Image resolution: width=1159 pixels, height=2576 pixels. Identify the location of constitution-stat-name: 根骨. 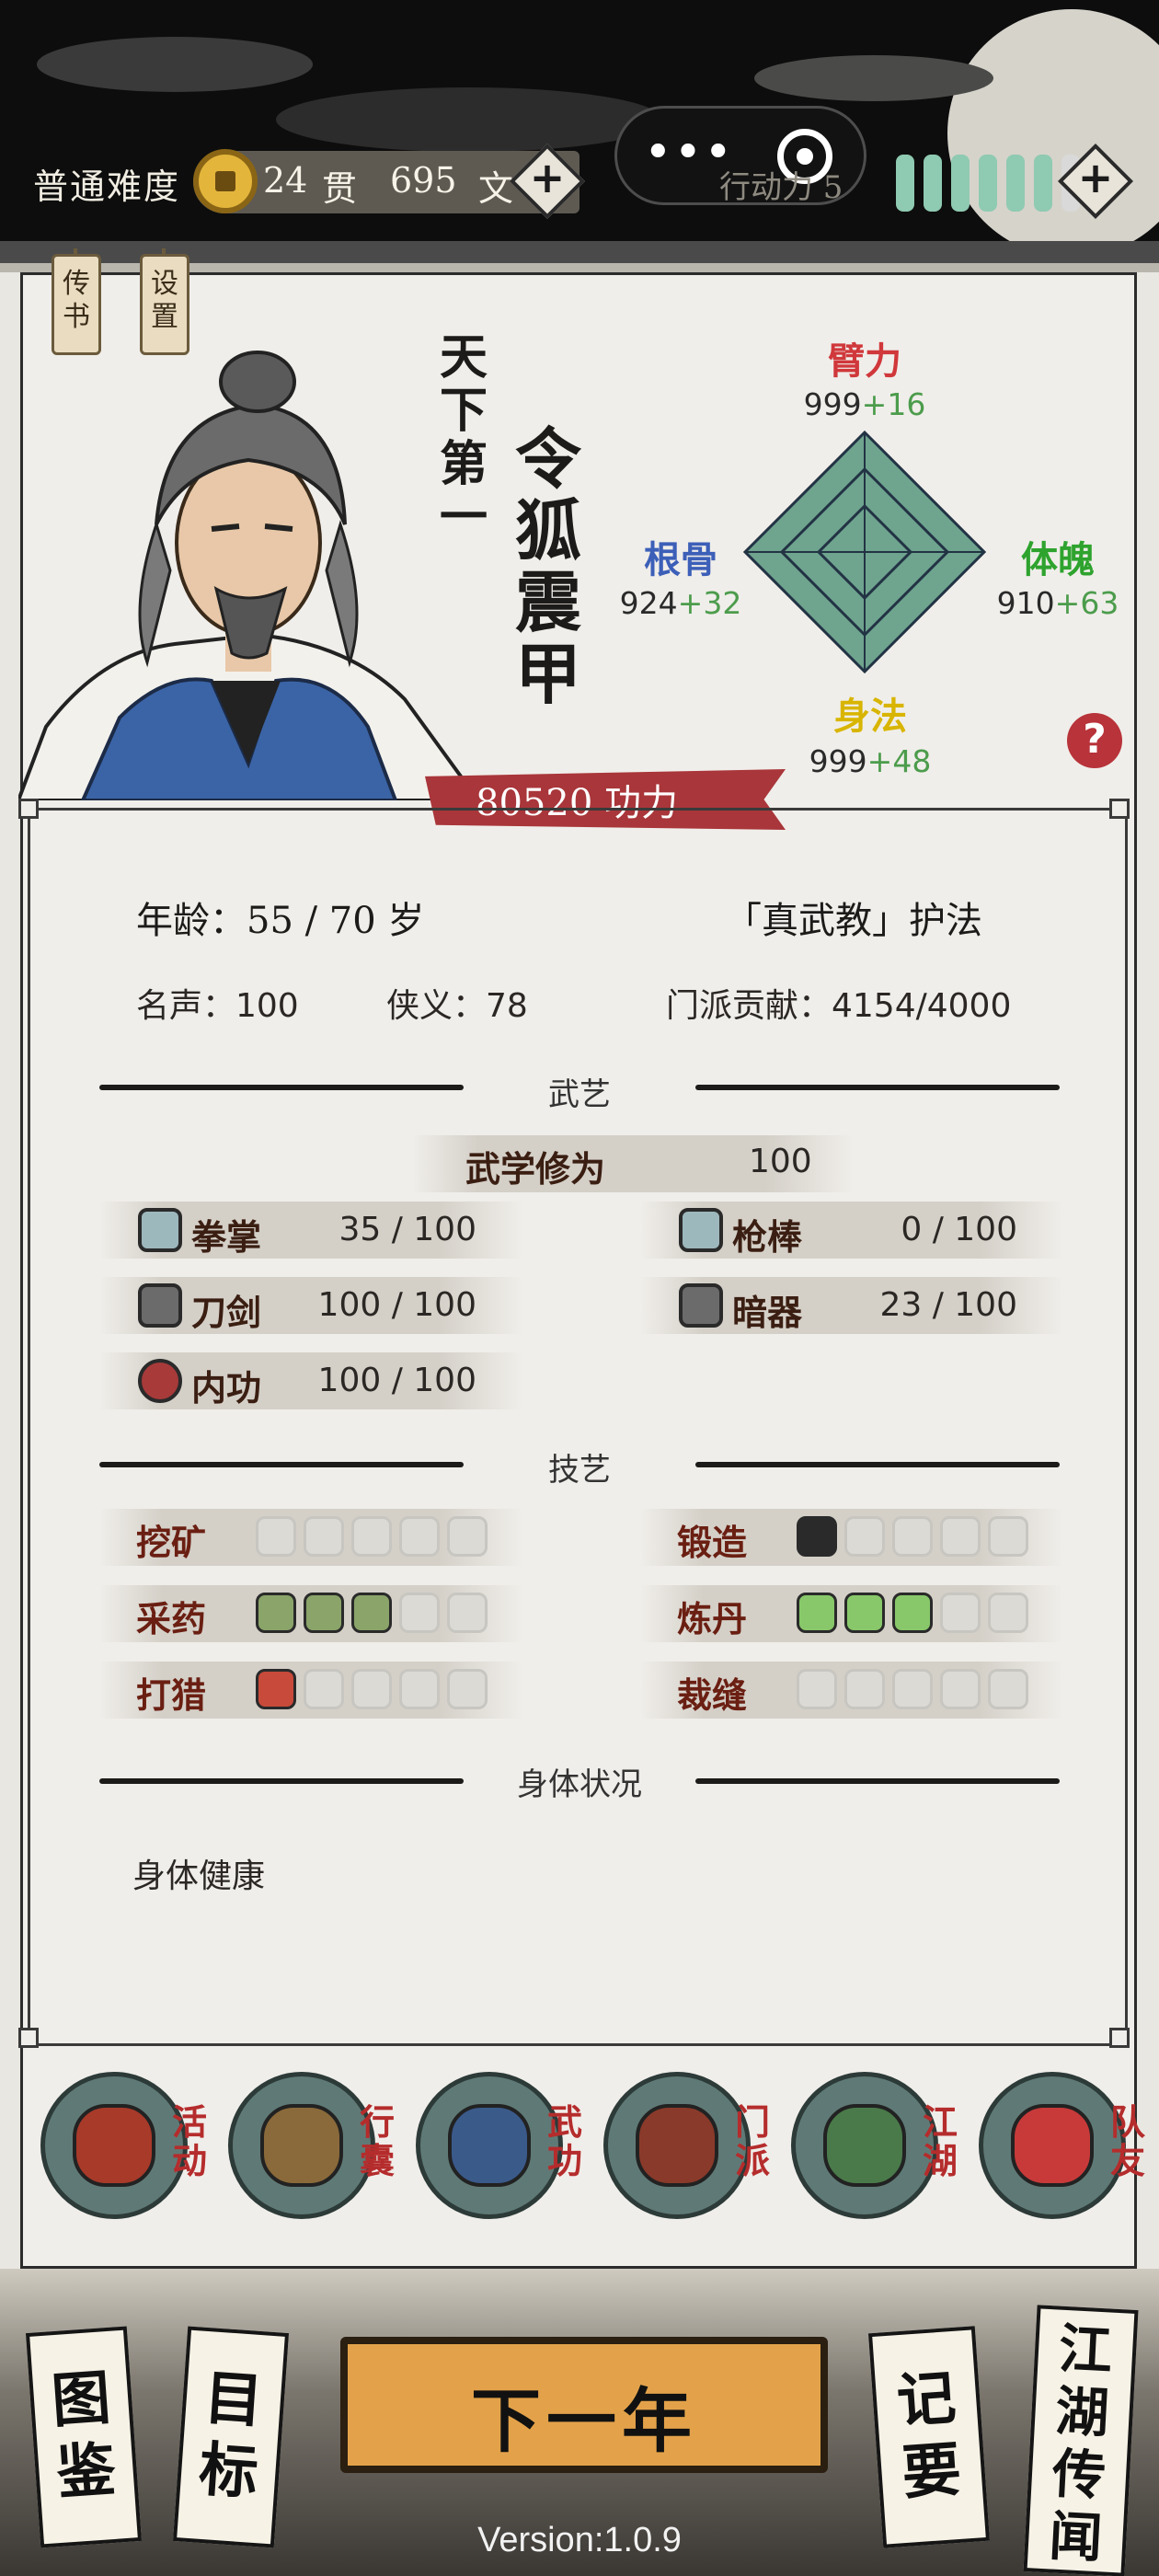
(680, 559).